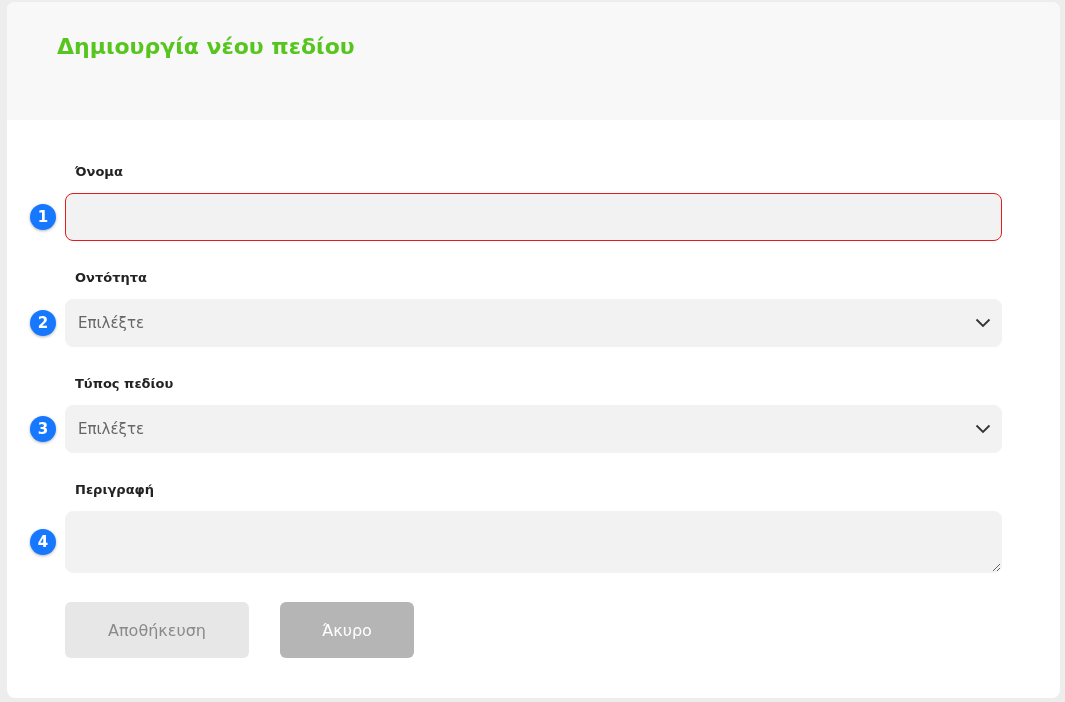  I want to click on field-label: Τύπος πεδίου, so click(125, 383).